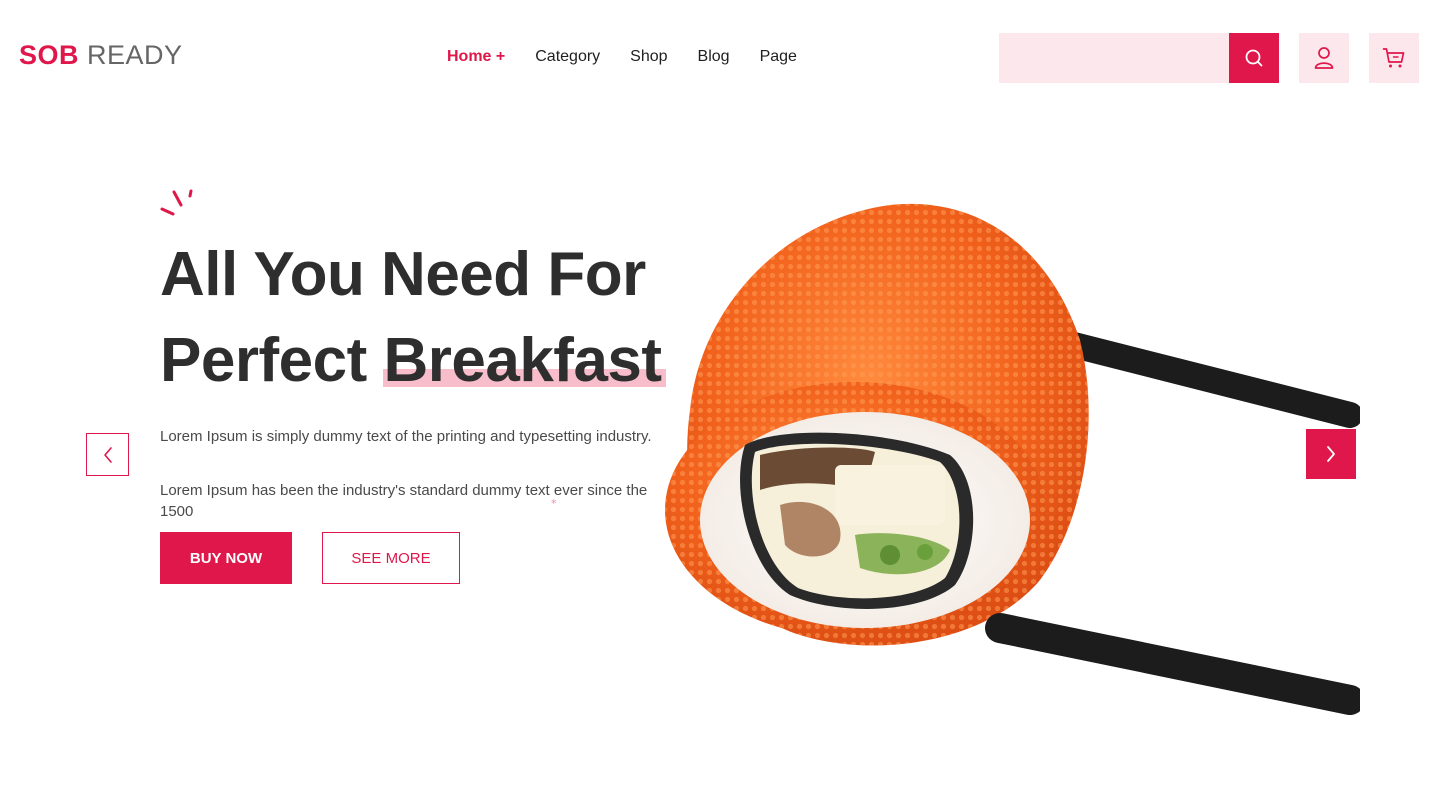 Image resolution: width=1435 pixels, height=798 pixels. I want to click on search-icon, so click(1254, 58).